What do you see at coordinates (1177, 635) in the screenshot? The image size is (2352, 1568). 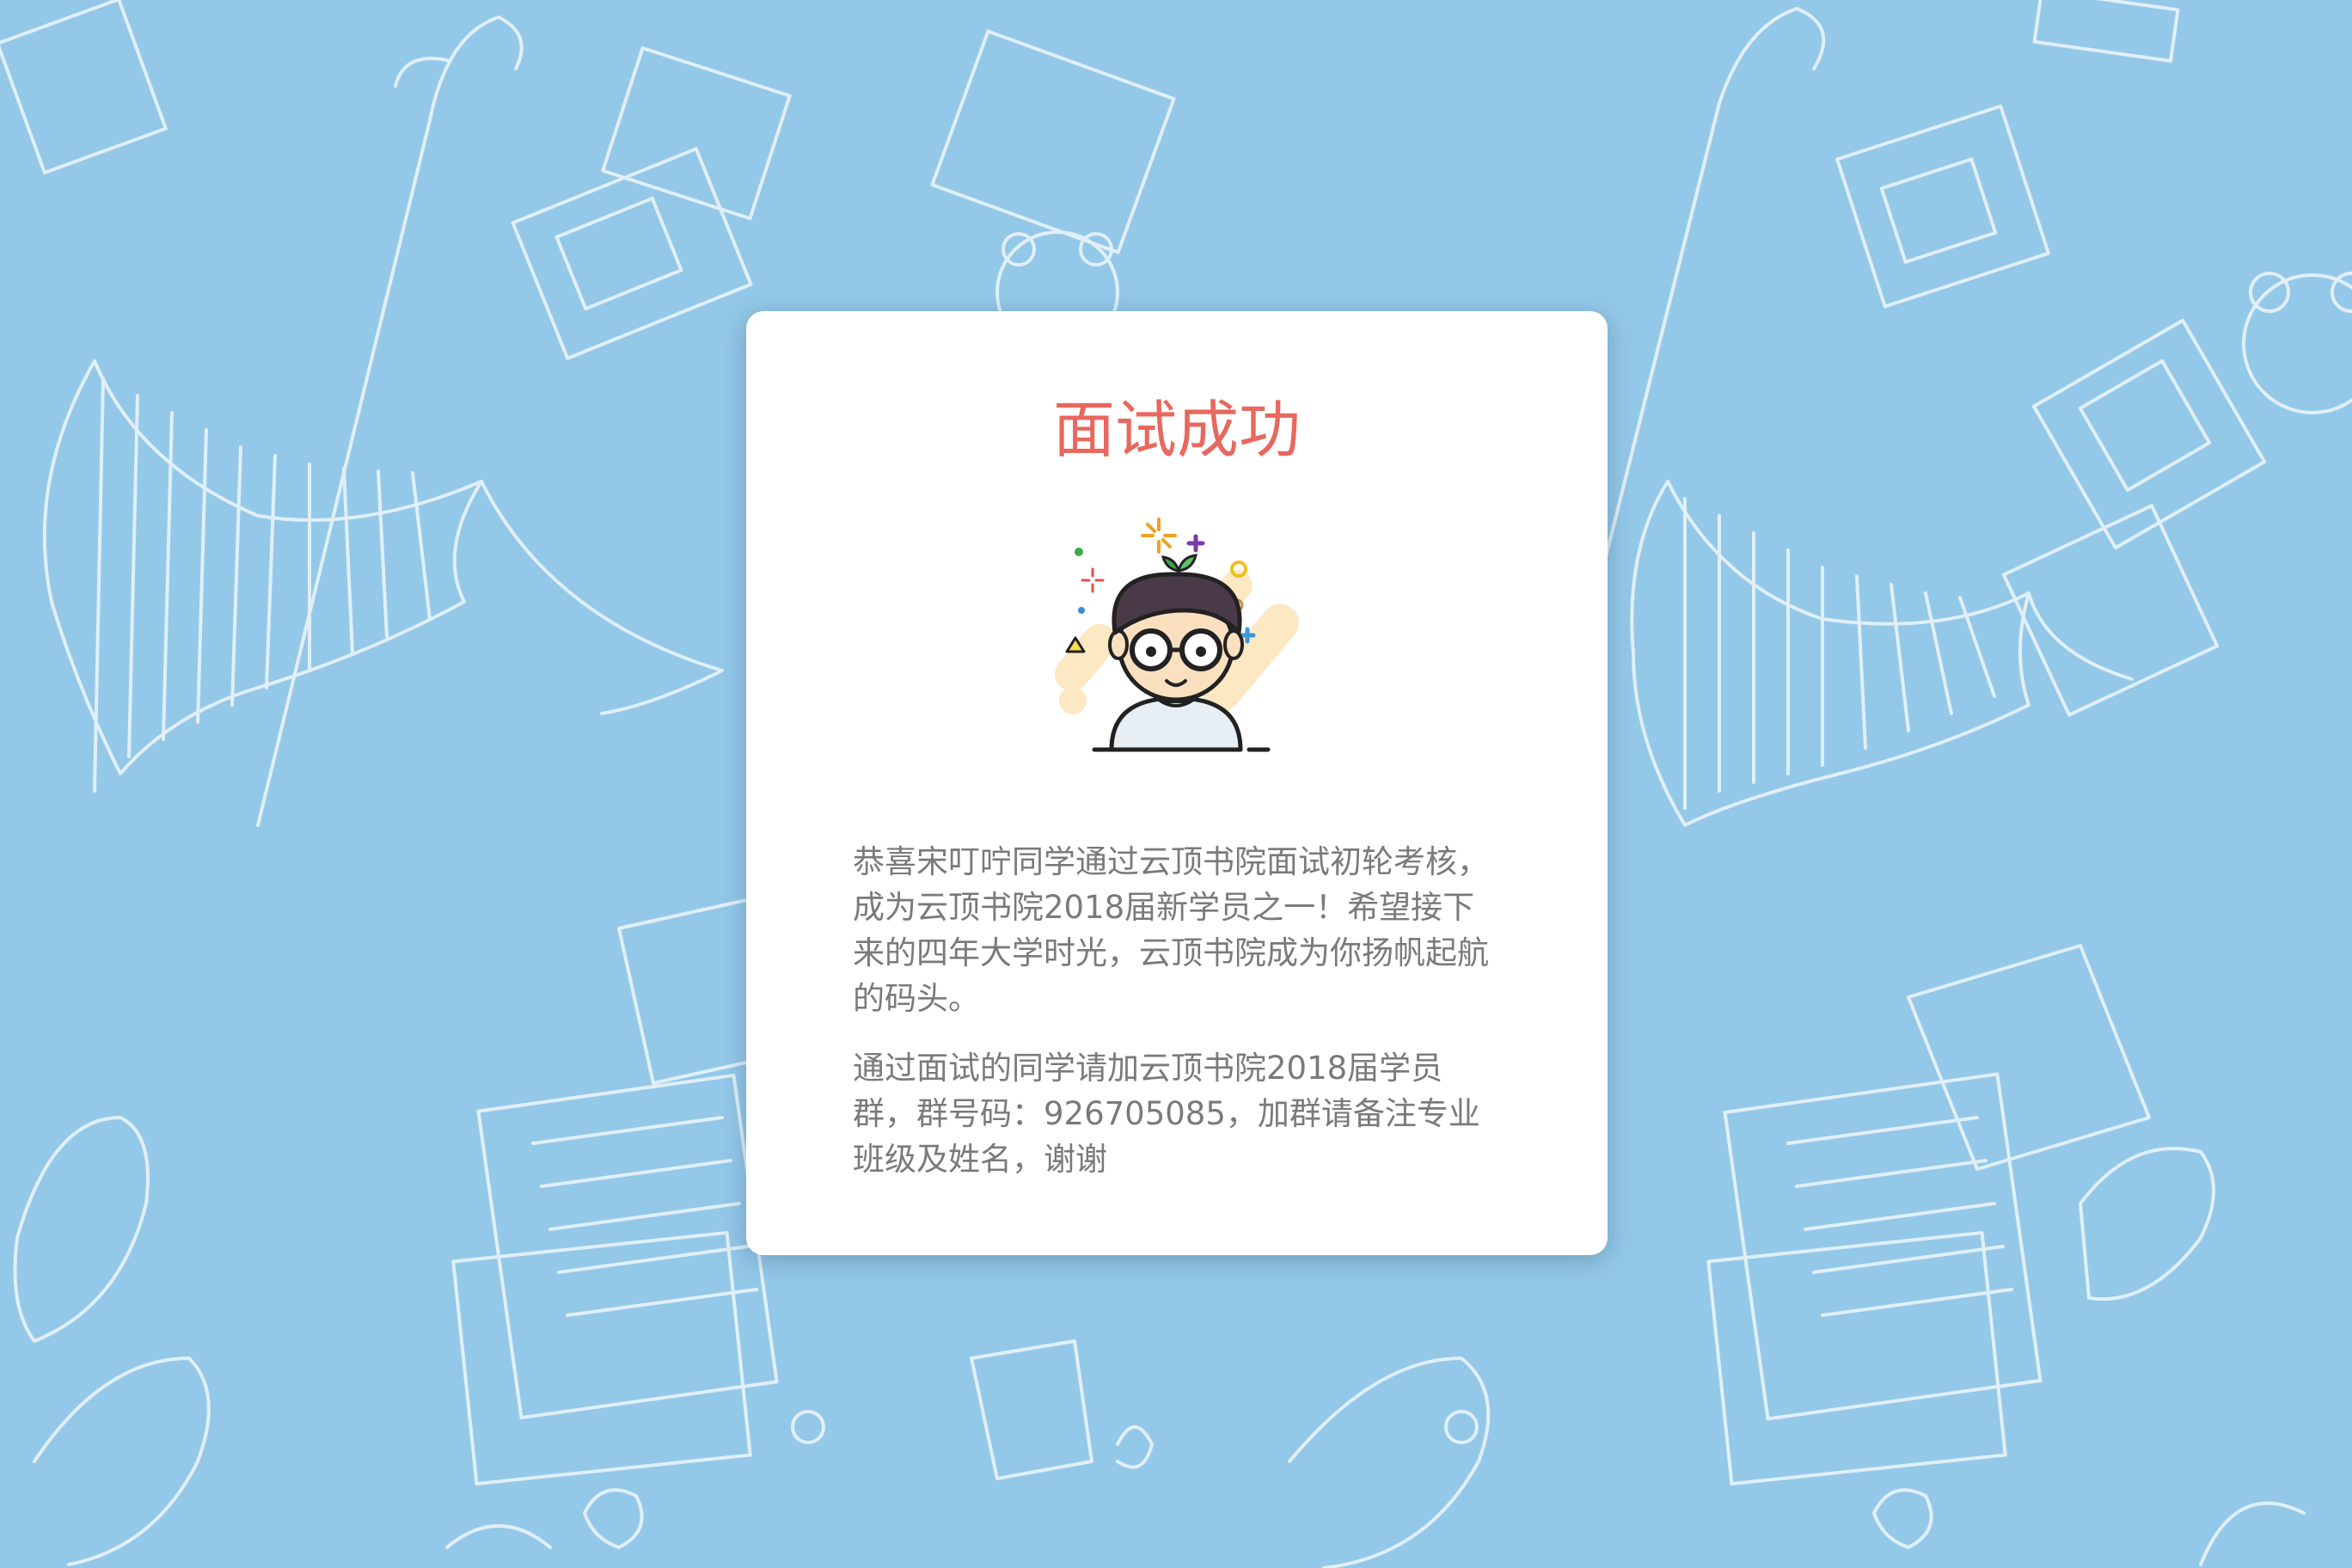 I see `boy-with-glasses-icon` at bounding box center [1177, 635].